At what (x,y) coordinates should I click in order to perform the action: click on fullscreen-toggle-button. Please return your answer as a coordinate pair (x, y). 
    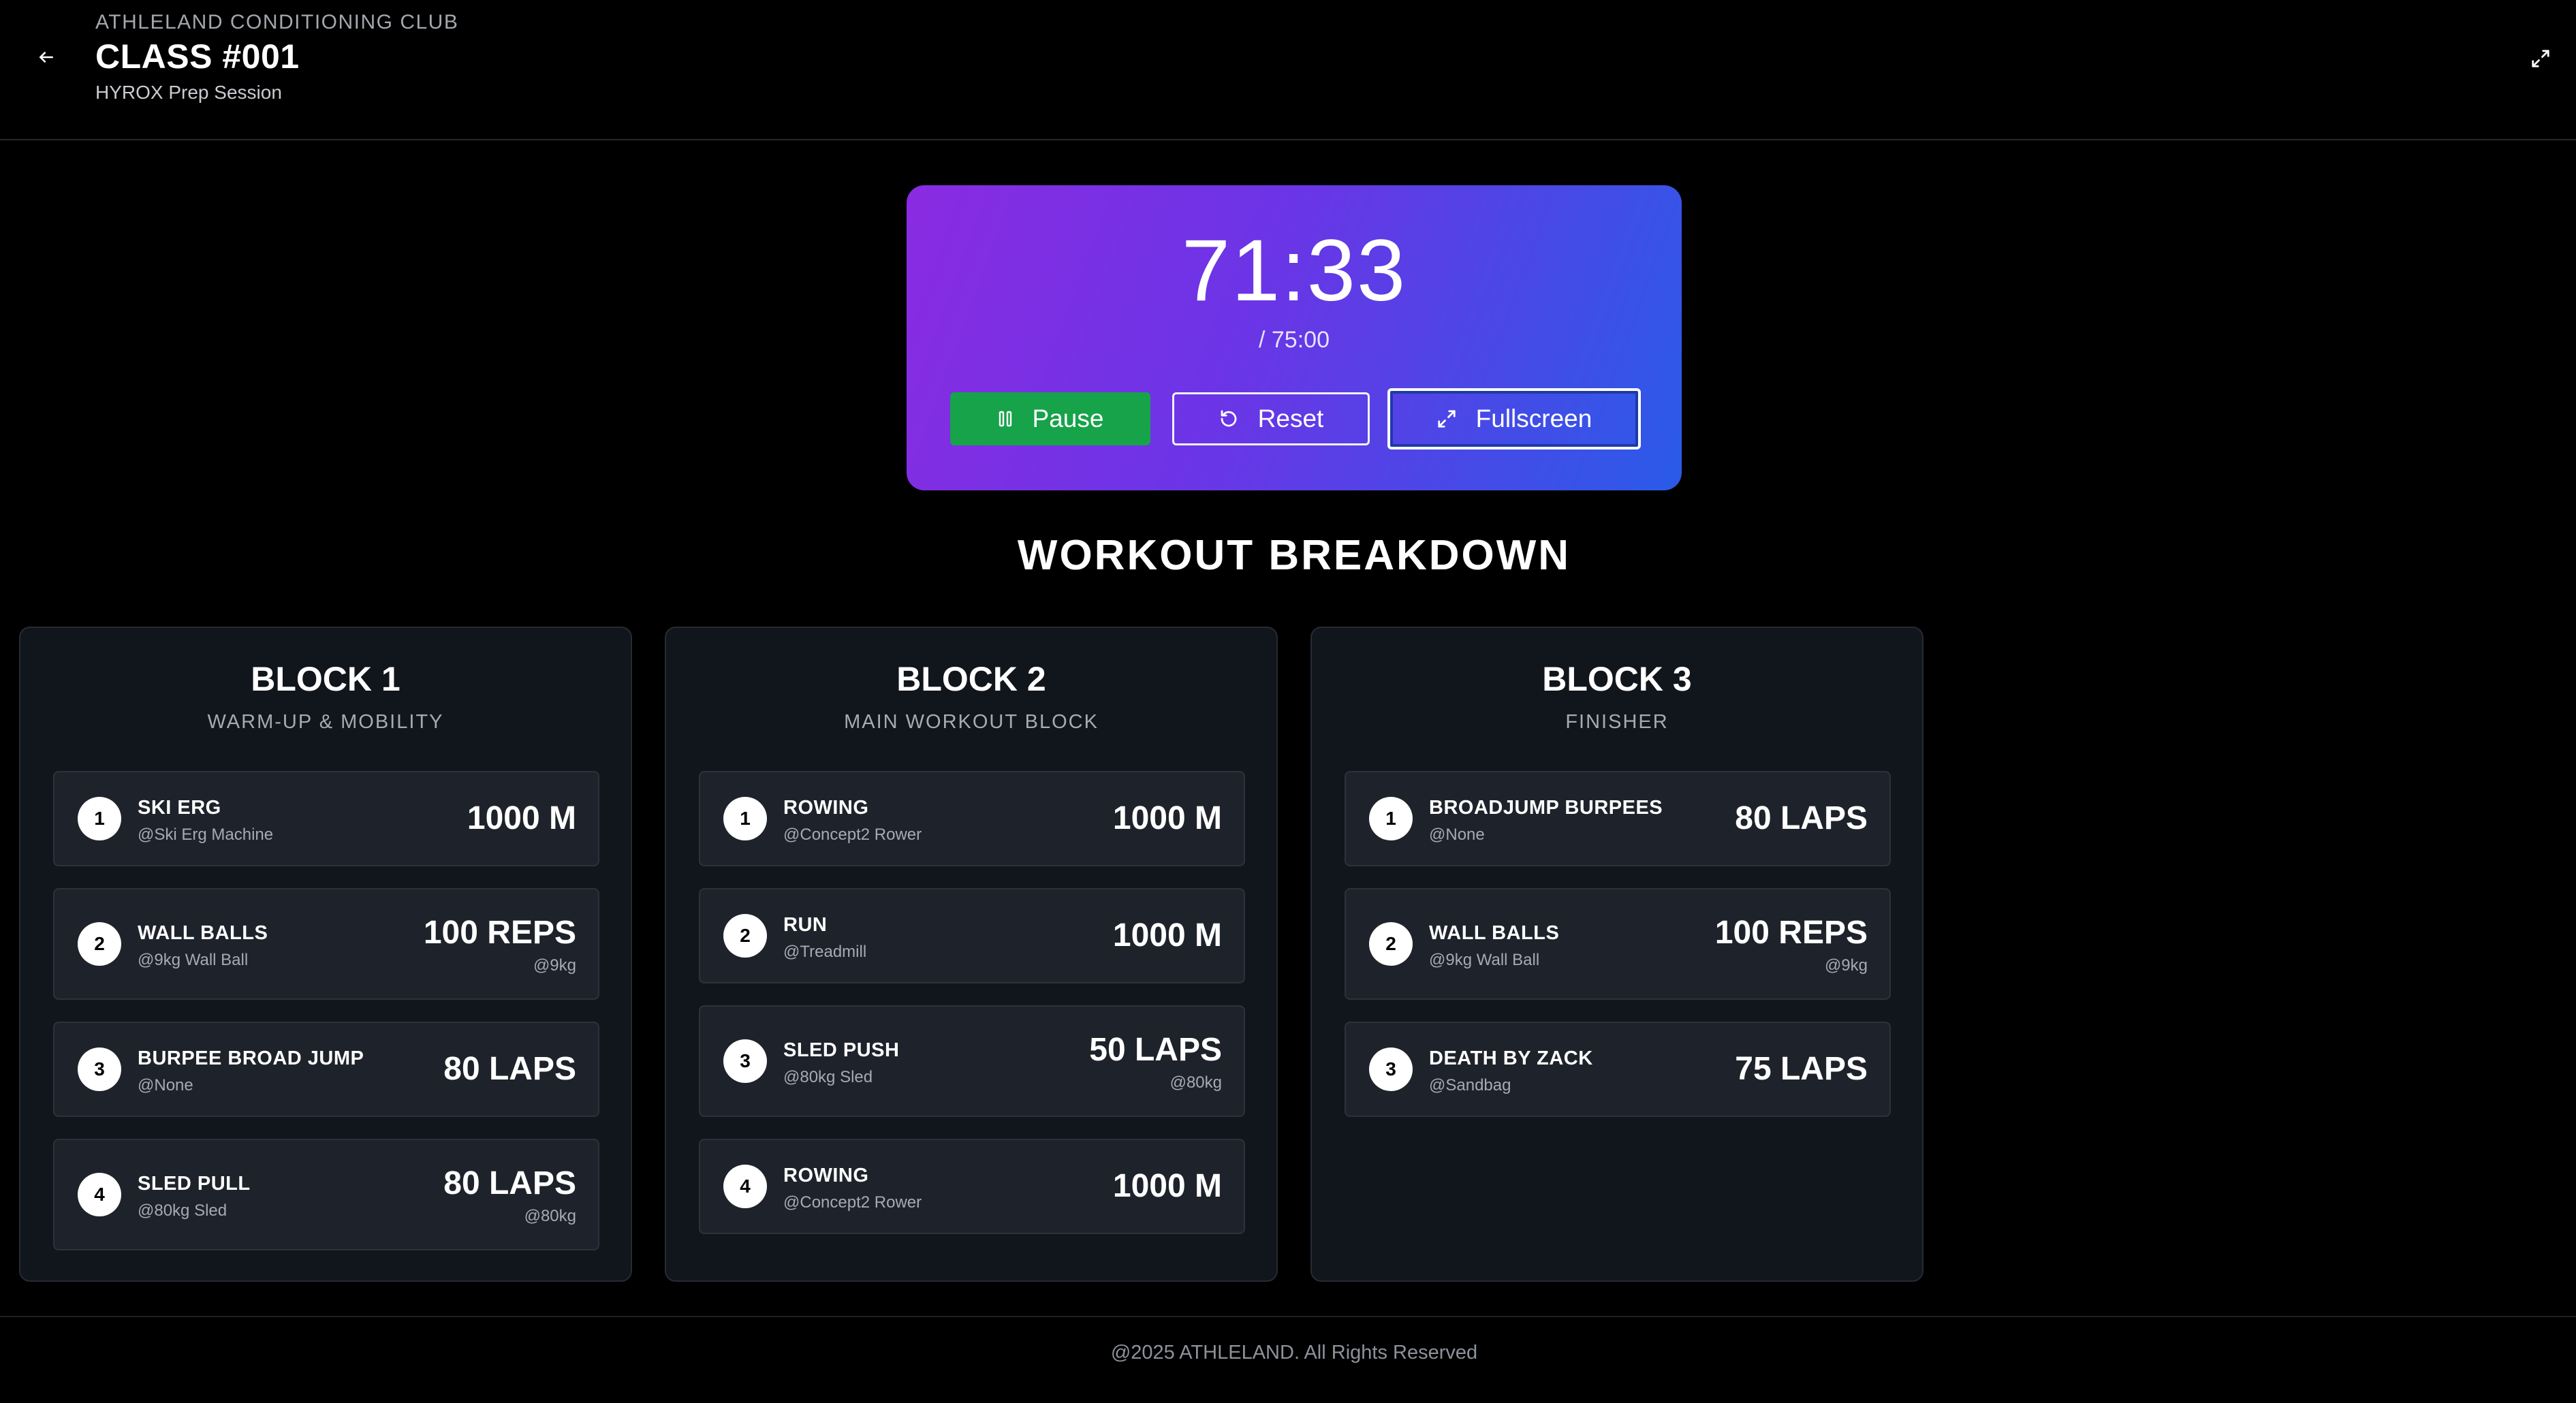
    Looking at the image, I should click on (2541, 59).